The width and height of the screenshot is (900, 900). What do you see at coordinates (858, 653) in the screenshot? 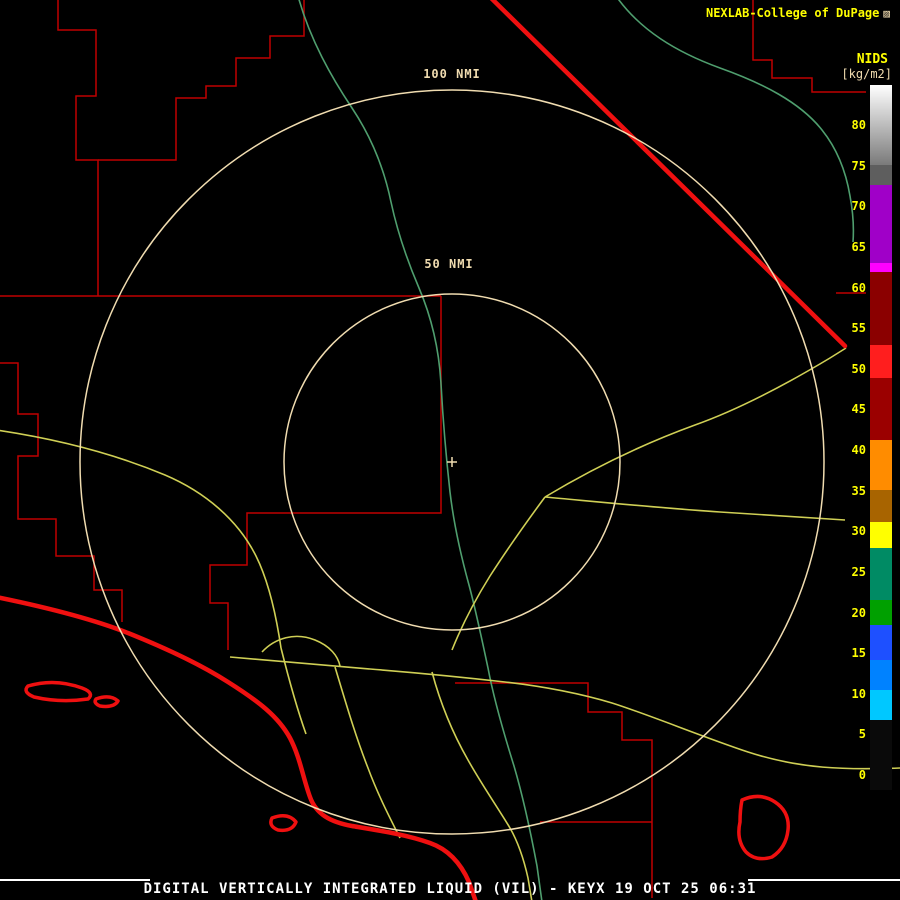
I see `colorbar-tick-label: 15` at bounding box center [858, 653].